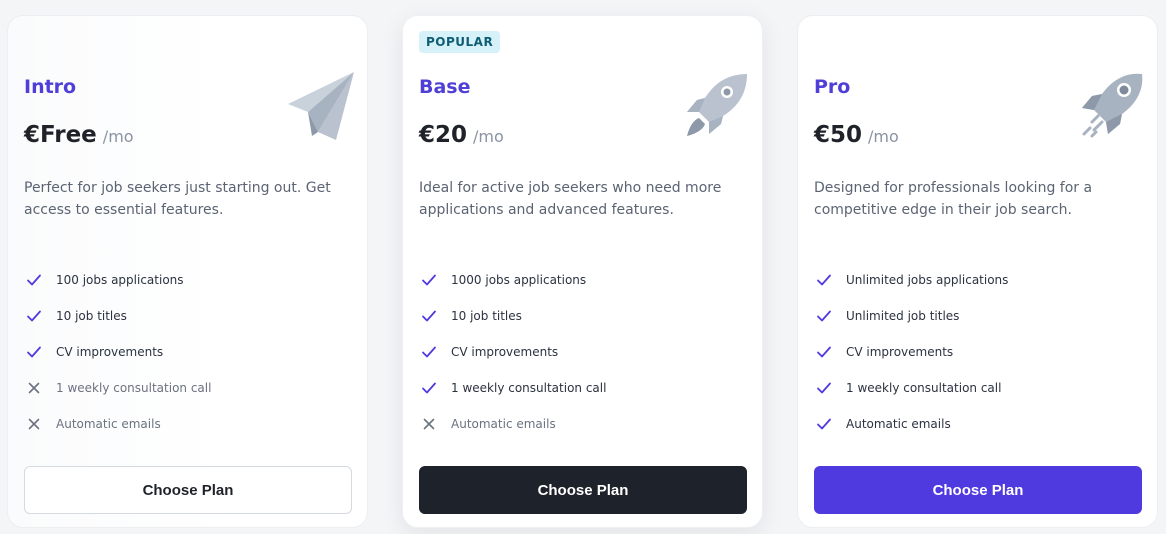 The height and width of the screenshot is (534, 1166). What do you see at coordinates (832, 87) in the screenshot?
I see `plan-name: Pro` at bounding box center [832, 87].